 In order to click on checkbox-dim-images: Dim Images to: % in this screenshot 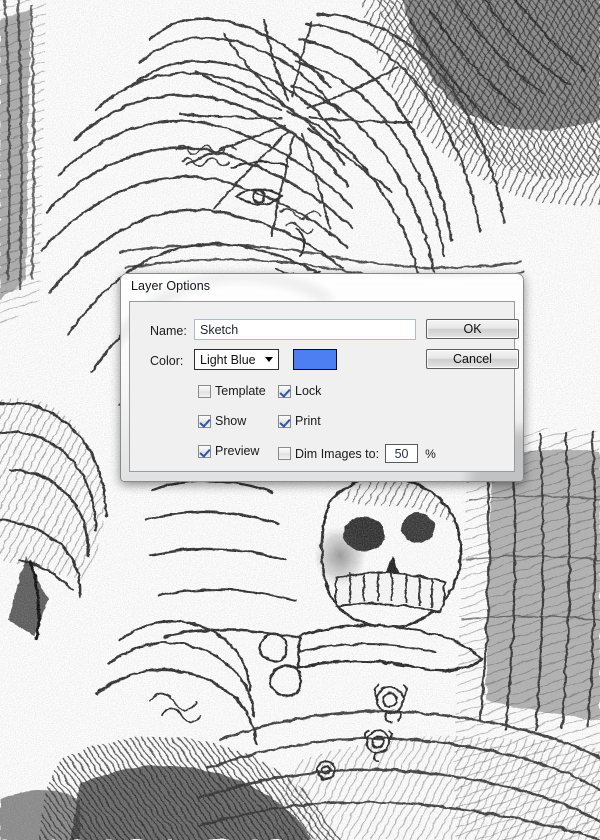, I will do `click(357, 453)`.